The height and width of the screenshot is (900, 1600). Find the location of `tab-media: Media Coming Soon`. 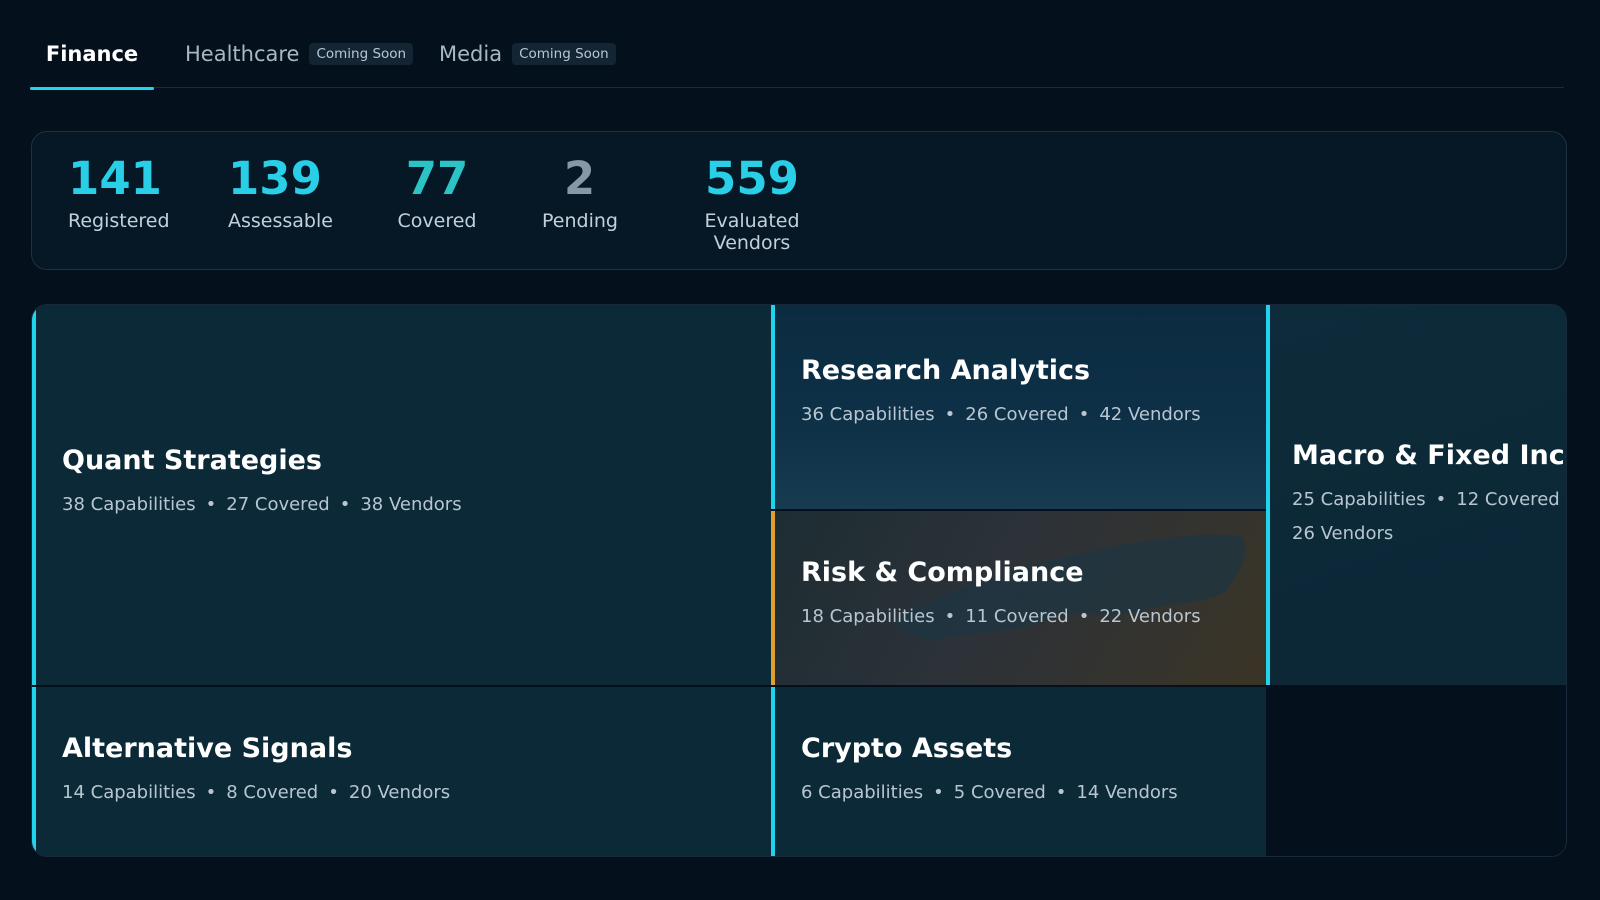

tab-media: Media Coming Soon is located at coordinates (527, 54).